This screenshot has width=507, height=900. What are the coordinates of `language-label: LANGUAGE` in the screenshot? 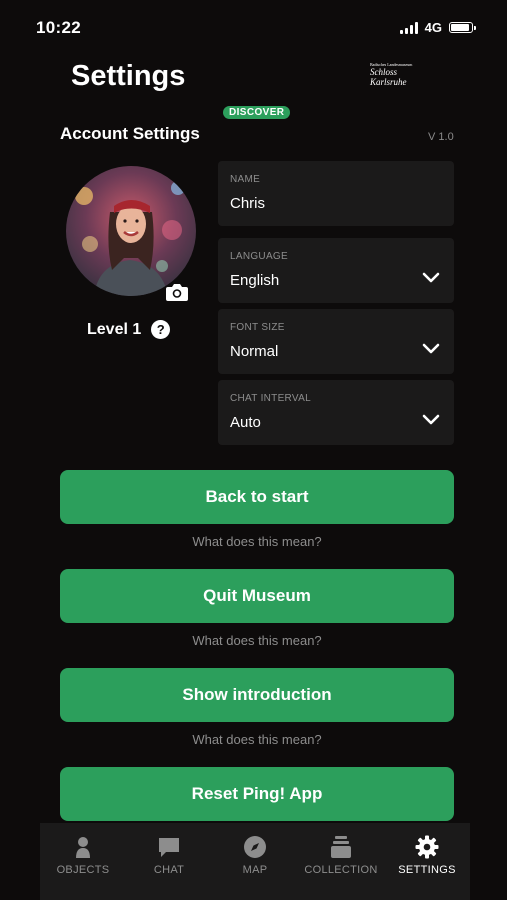 It's located at (259, 256).